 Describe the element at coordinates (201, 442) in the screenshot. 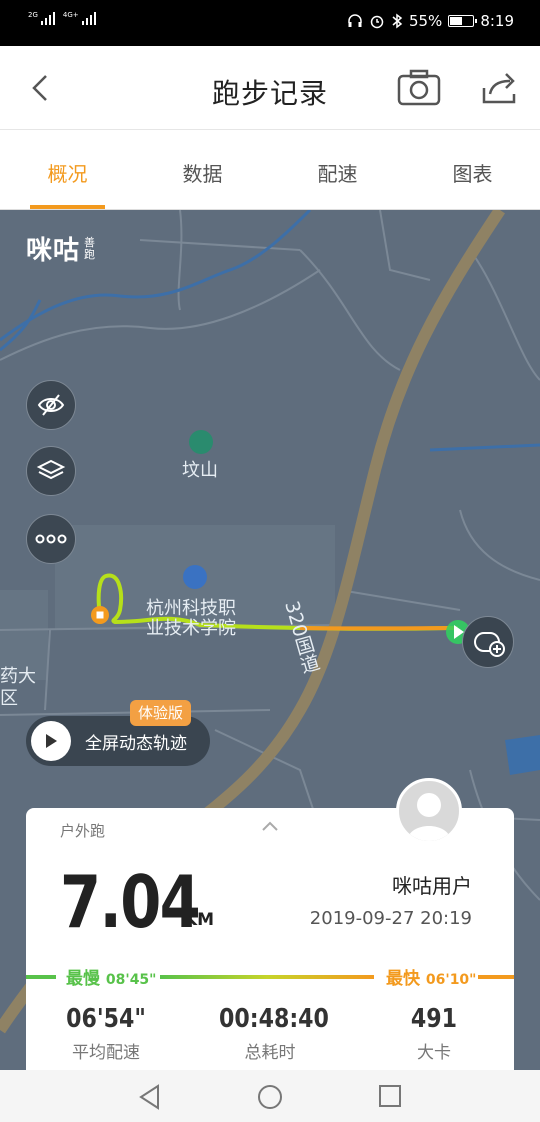

I see `mountain-icon` at that location.